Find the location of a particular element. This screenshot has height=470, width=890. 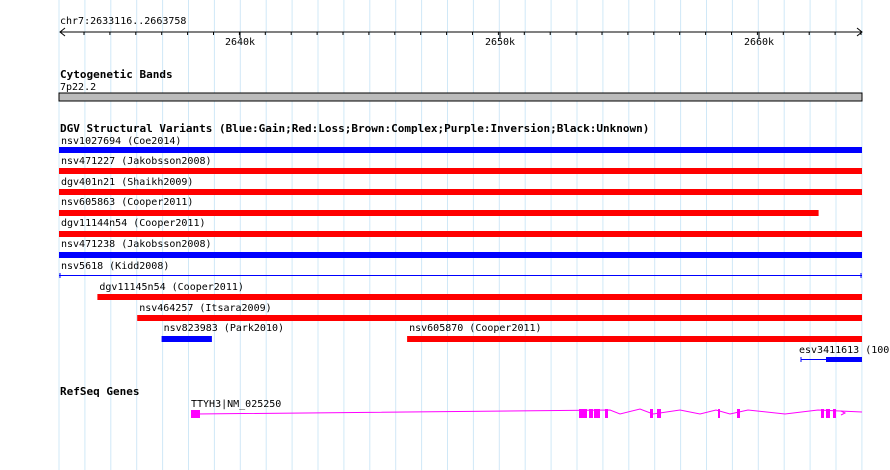

refseq-track-title: RefSeq Genes is located at coordinates (99, 391).